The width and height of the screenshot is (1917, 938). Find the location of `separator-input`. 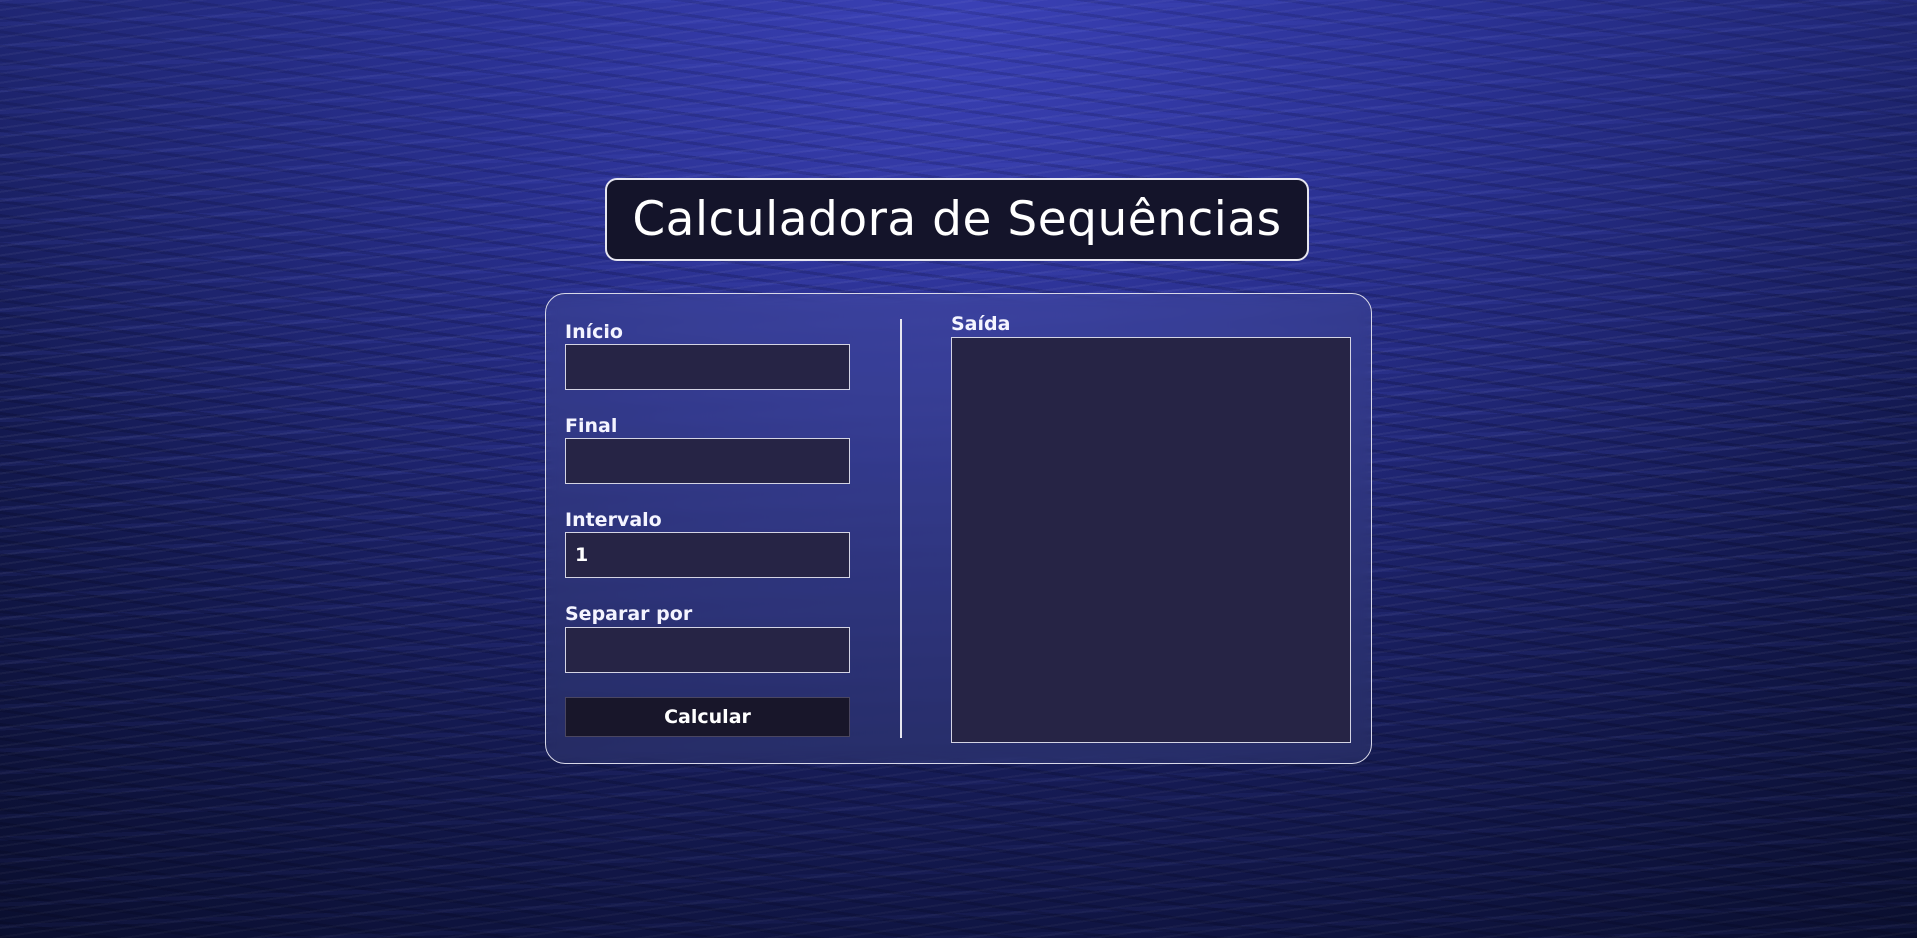

separator-input is located at coordinates (707, 650).